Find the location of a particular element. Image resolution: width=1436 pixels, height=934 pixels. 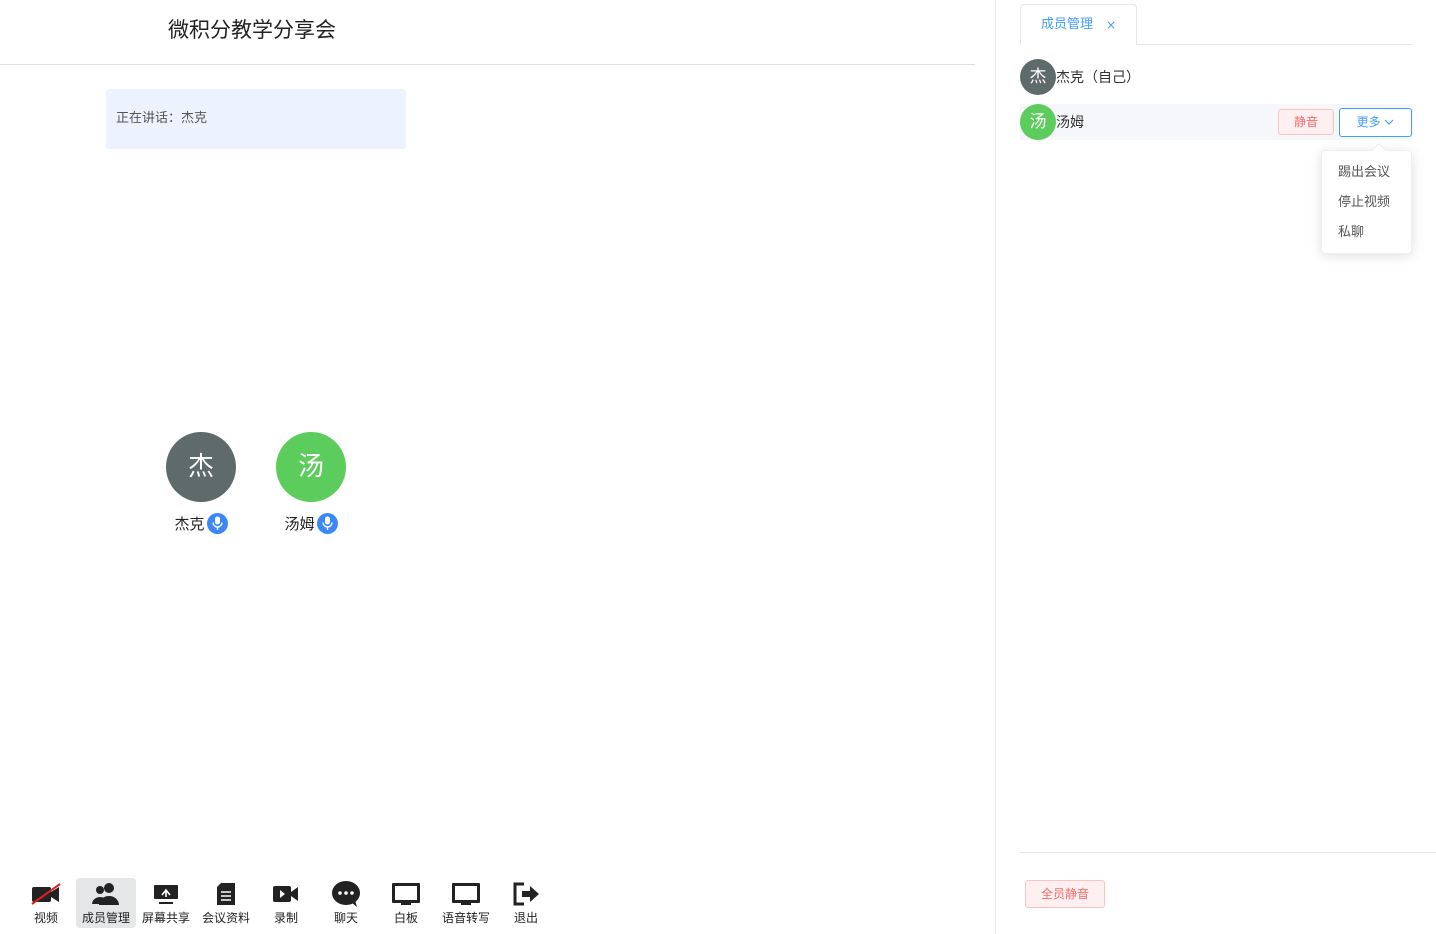

member-row: 杰 杰克（自己） is located at coordinates (1216, 77).